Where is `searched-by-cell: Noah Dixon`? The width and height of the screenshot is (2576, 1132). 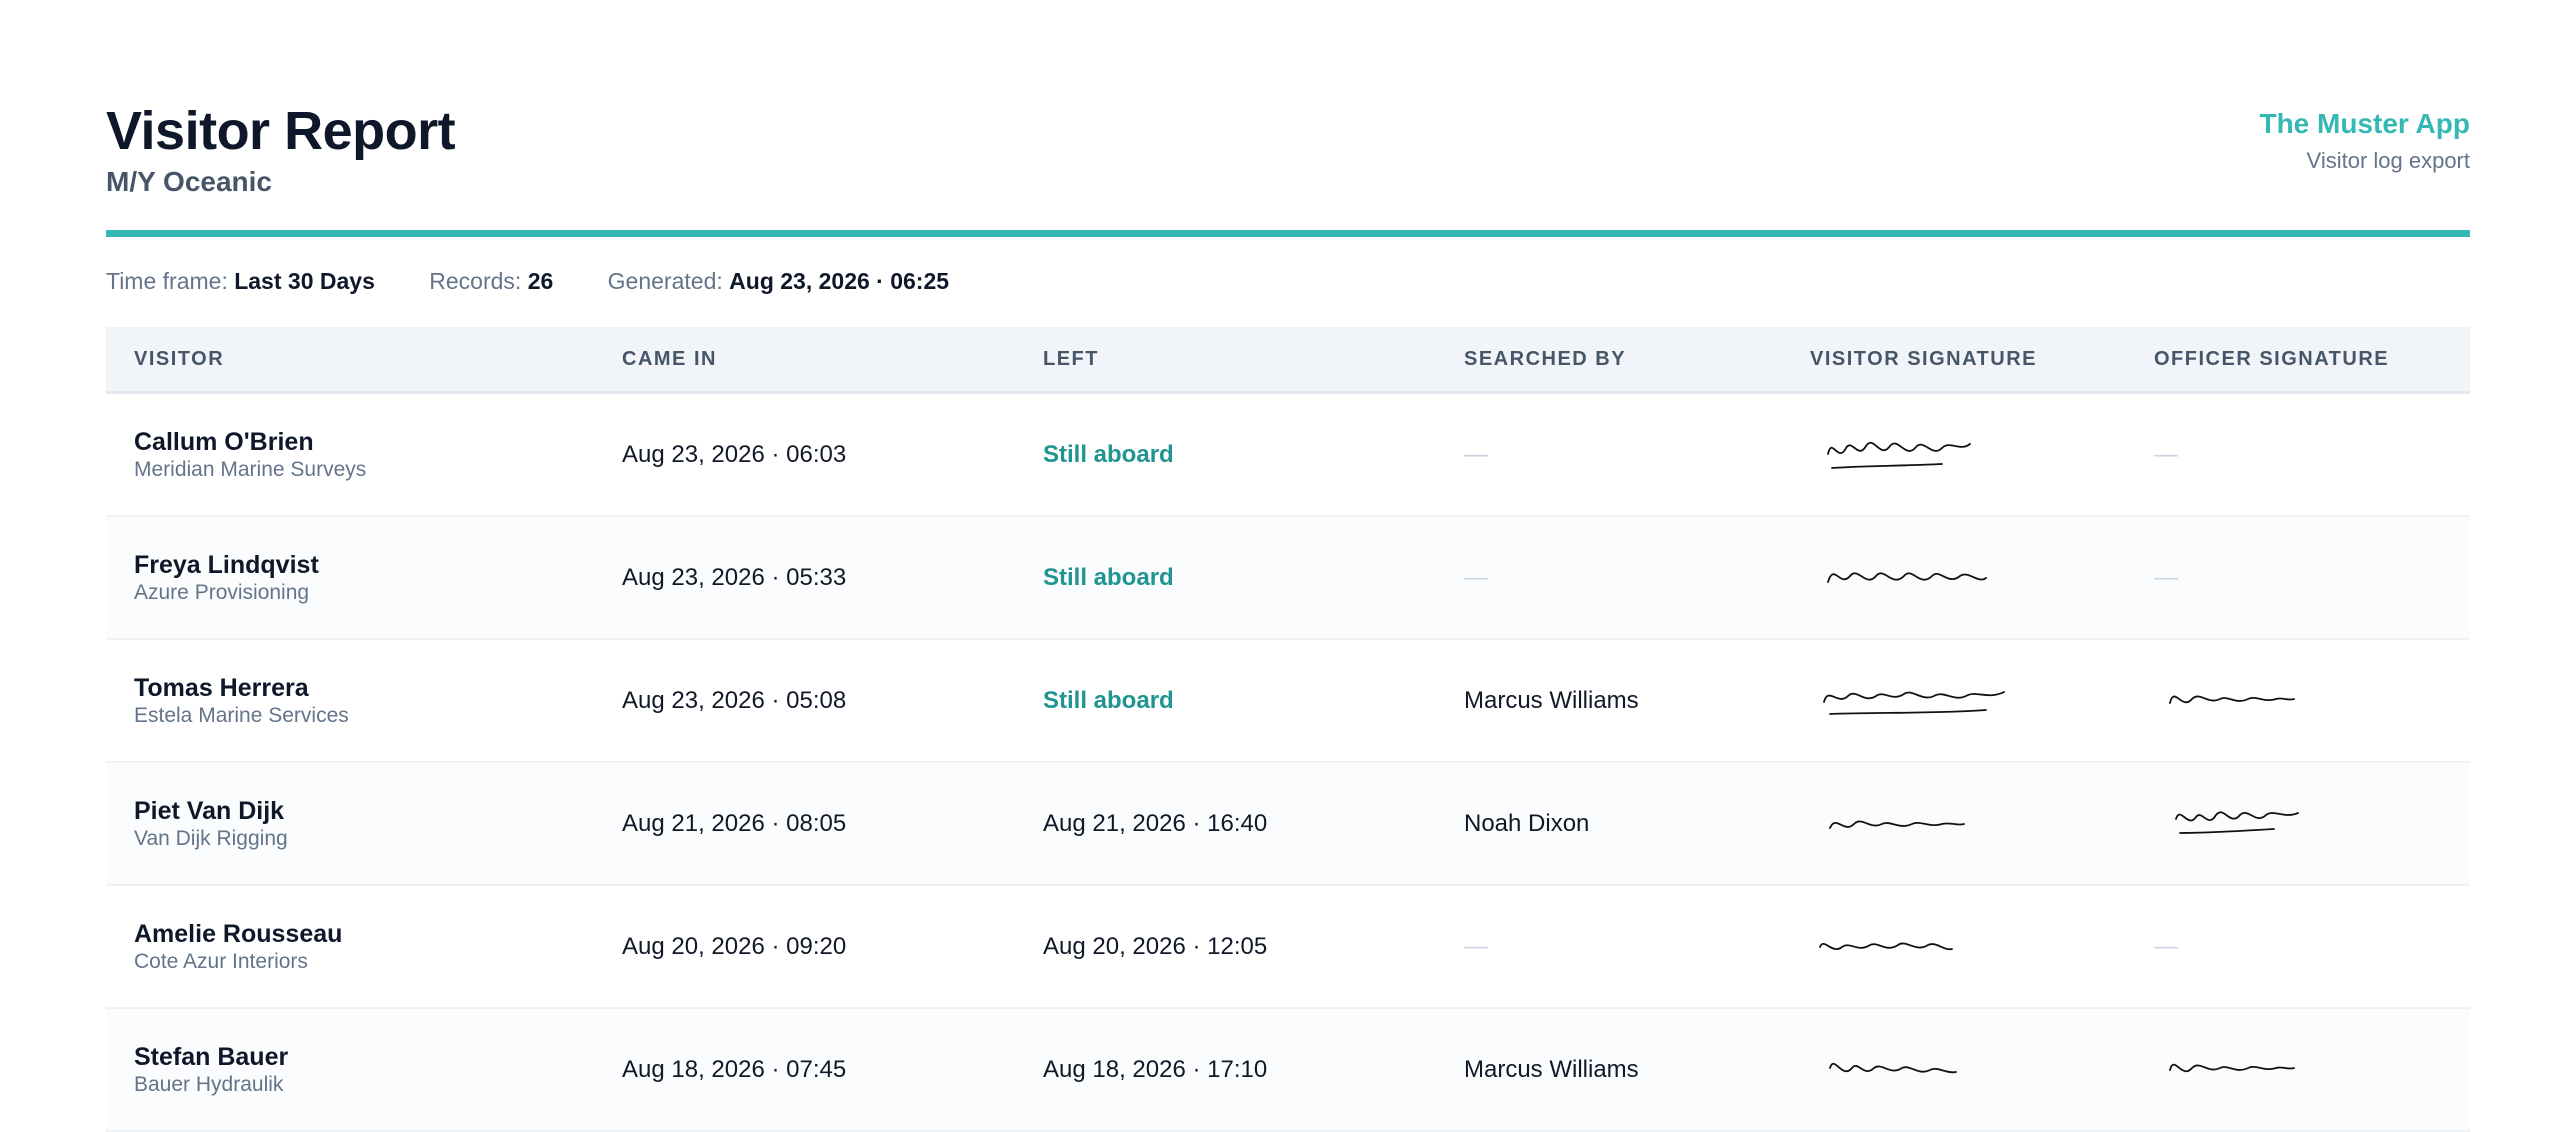
searched-by-cell: Noah Dixon is located at coordinates (1527, 823).